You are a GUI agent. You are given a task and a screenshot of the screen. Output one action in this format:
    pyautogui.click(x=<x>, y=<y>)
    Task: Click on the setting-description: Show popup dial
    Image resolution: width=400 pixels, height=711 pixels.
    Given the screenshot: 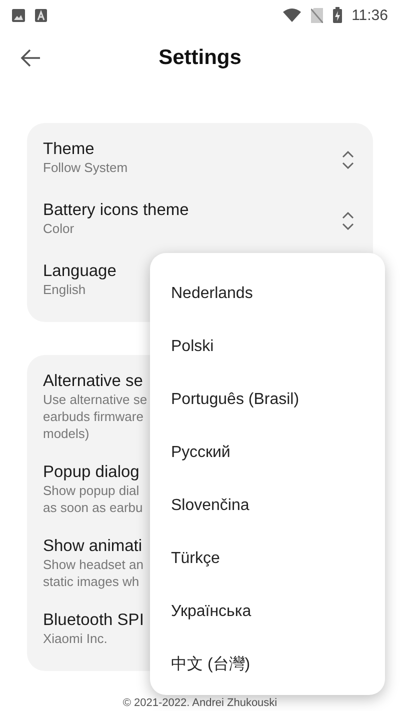 What is the action you would take?
    pyautogui.click(x=91, y=490)
    